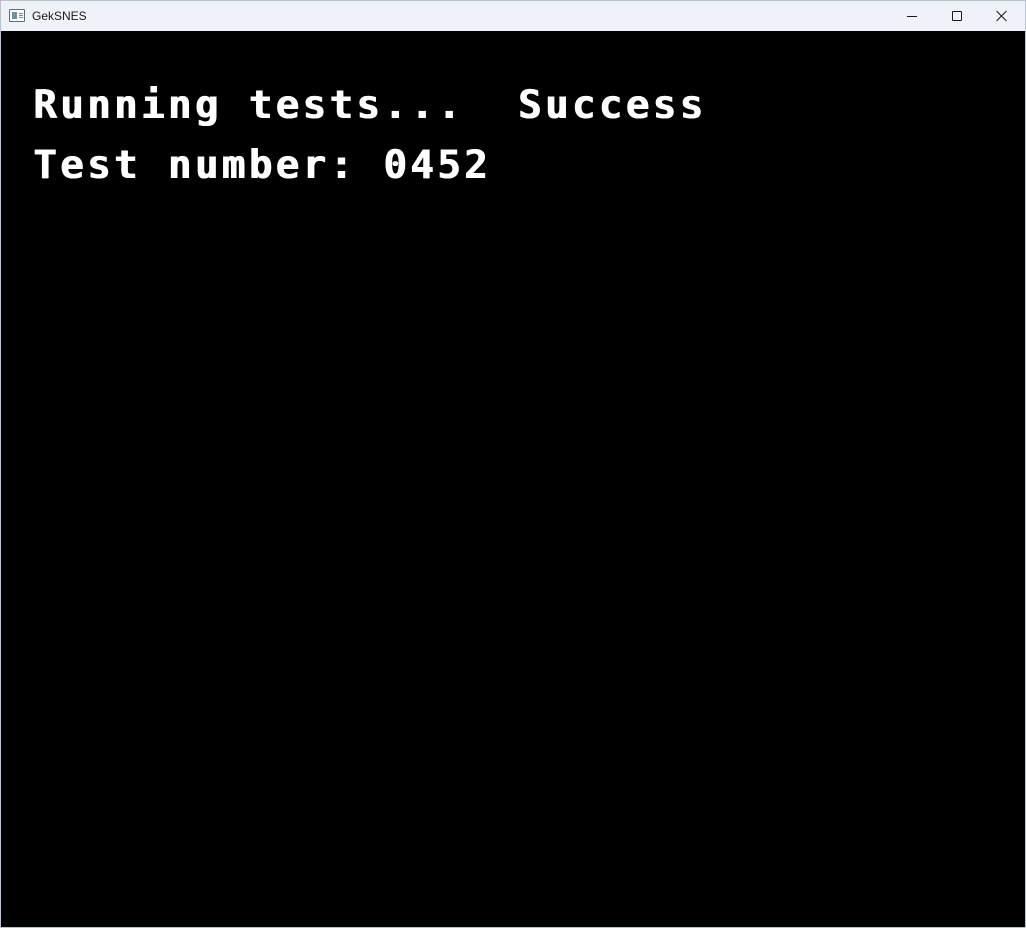 The width and height of the screenshot is (1026, 928). I want to click on window-title: GekSNES, so click(59, 16).